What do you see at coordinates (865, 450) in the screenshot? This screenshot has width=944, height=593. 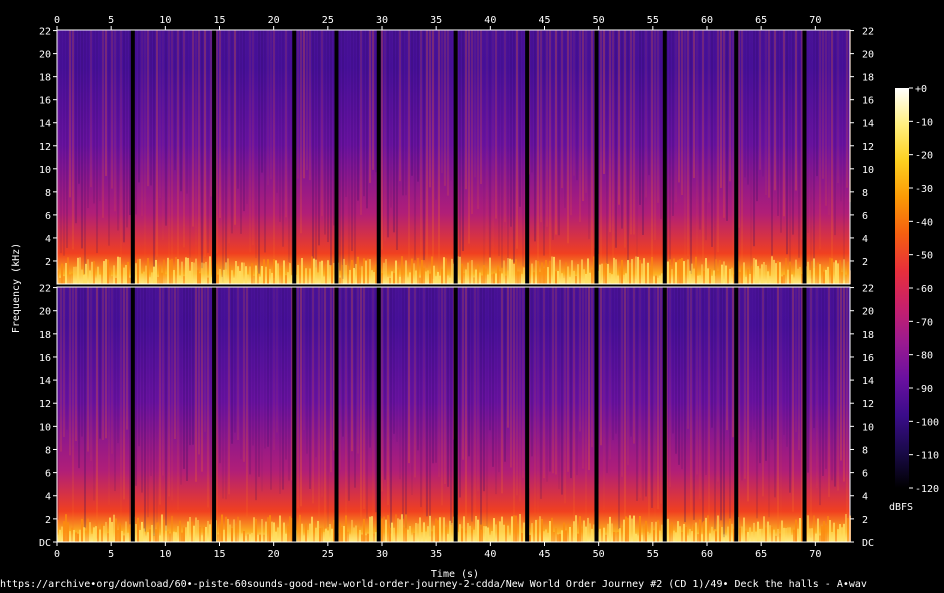 I see `y-tick-label: 8` at bounding box center [865, 450].